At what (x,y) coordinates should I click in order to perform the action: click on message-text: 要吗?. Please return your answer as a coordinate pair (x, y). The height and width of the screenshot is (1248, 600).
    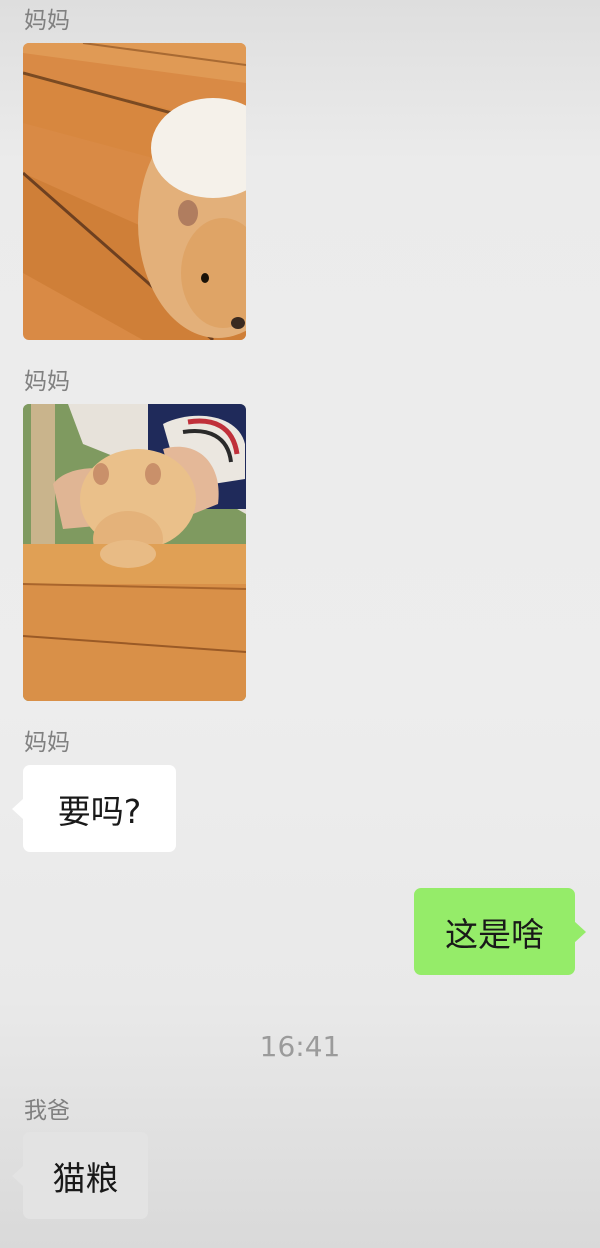
    Looking at the image, I should click on (99, 811).